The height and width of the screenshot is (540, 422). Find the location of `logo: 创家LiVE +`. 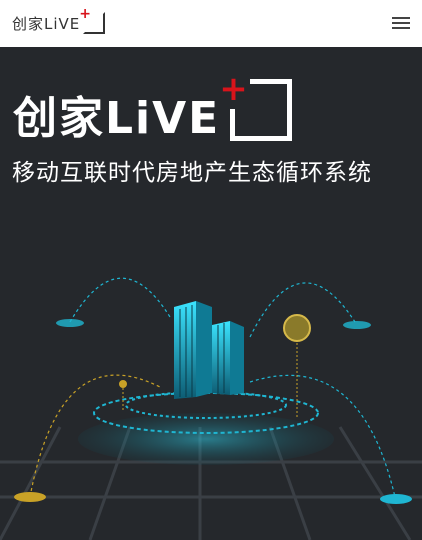

logo: 创家LiVE + is located at coordinates (59, 20).